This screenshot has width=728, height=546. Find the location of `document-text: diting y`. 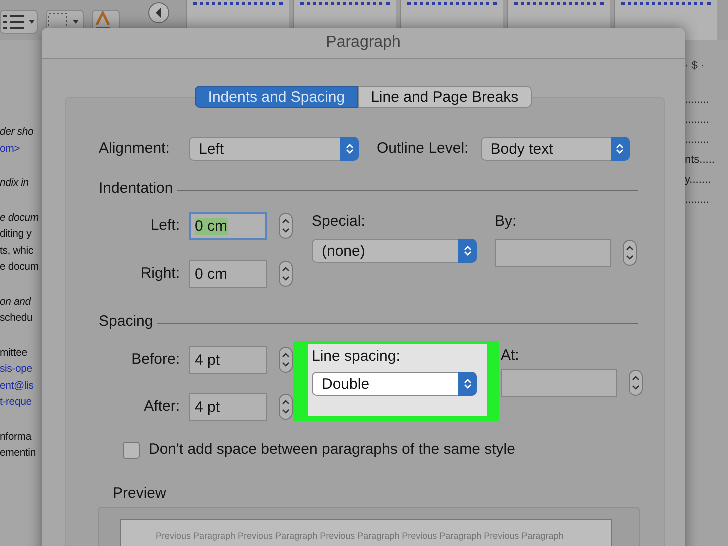

document-text: diting y is located at coordinates (16, 234).